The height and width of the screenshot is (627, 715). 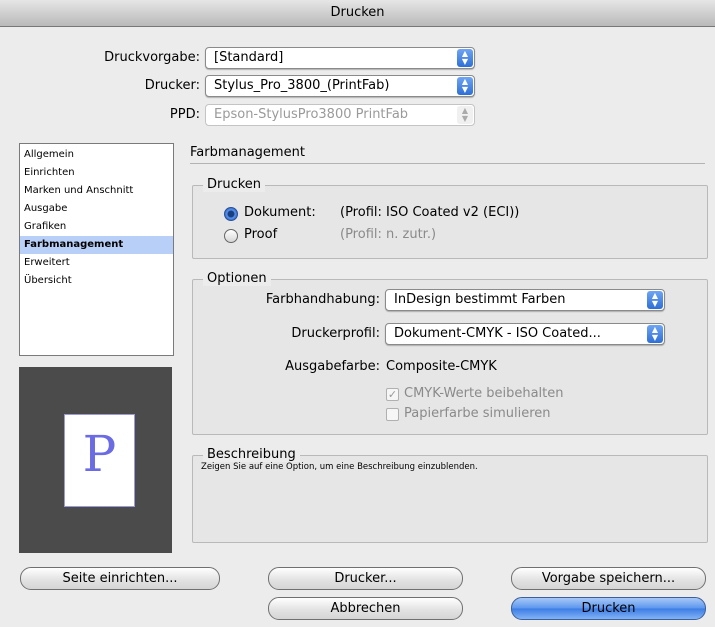 What do you see at coordinates (430, 212) in the screenshot?
I see `dokument-profile: (Profil: ISO Coated v2 (ECI))` at bounding box center [430, 212].